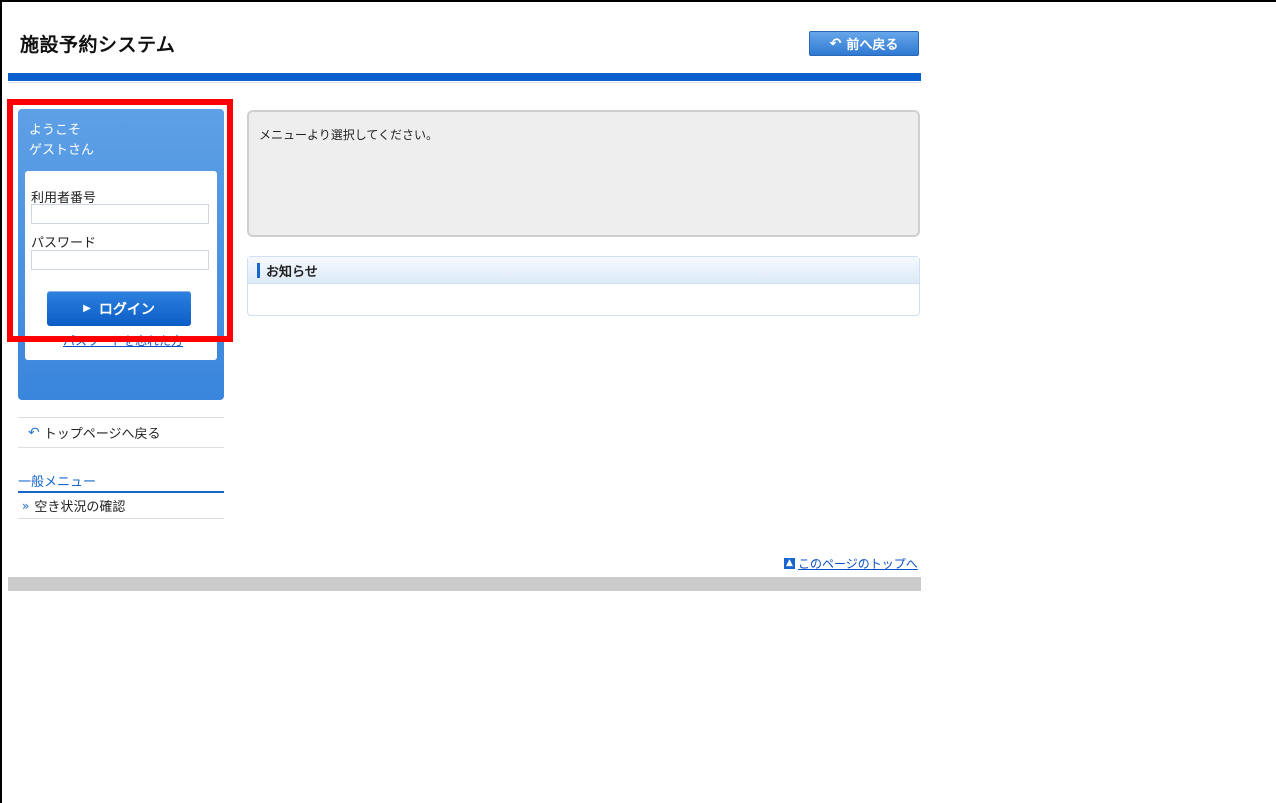 This screenshot has height=803, width=1276. Describe the element at coordinates (87, 308) in the screenshot. I see `play-triangle-icon: ▶` at that location.